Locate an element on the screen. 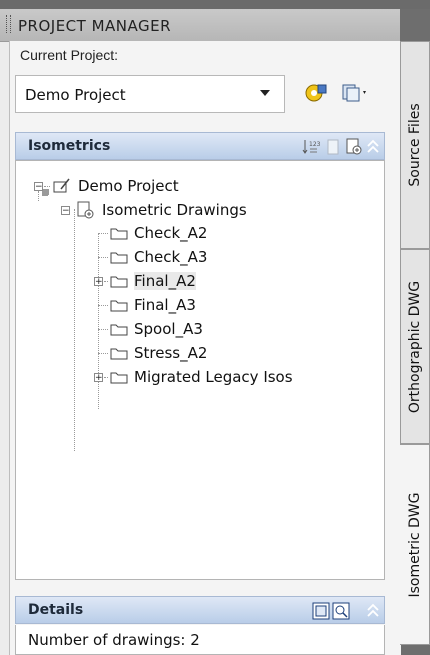 This screenshot has width=430, height=655. details-section-header: Details is located at coordinates (200, 610).